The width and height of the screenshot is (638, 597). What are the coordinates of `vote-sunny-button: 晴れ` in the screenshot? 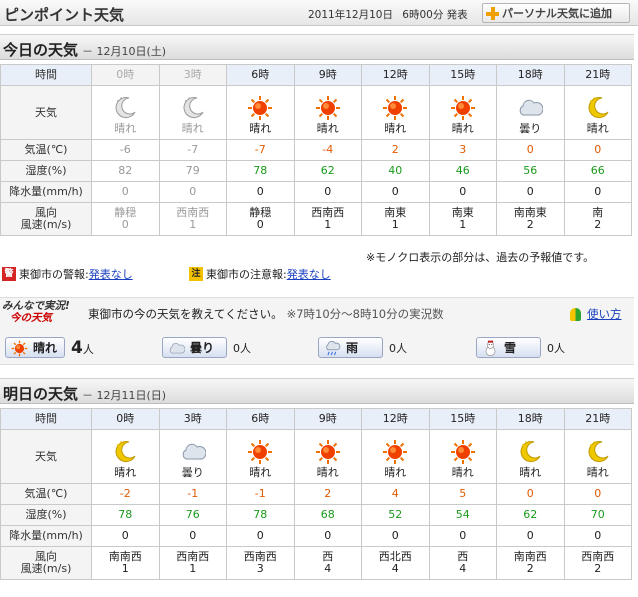 It's located at (35, 347).